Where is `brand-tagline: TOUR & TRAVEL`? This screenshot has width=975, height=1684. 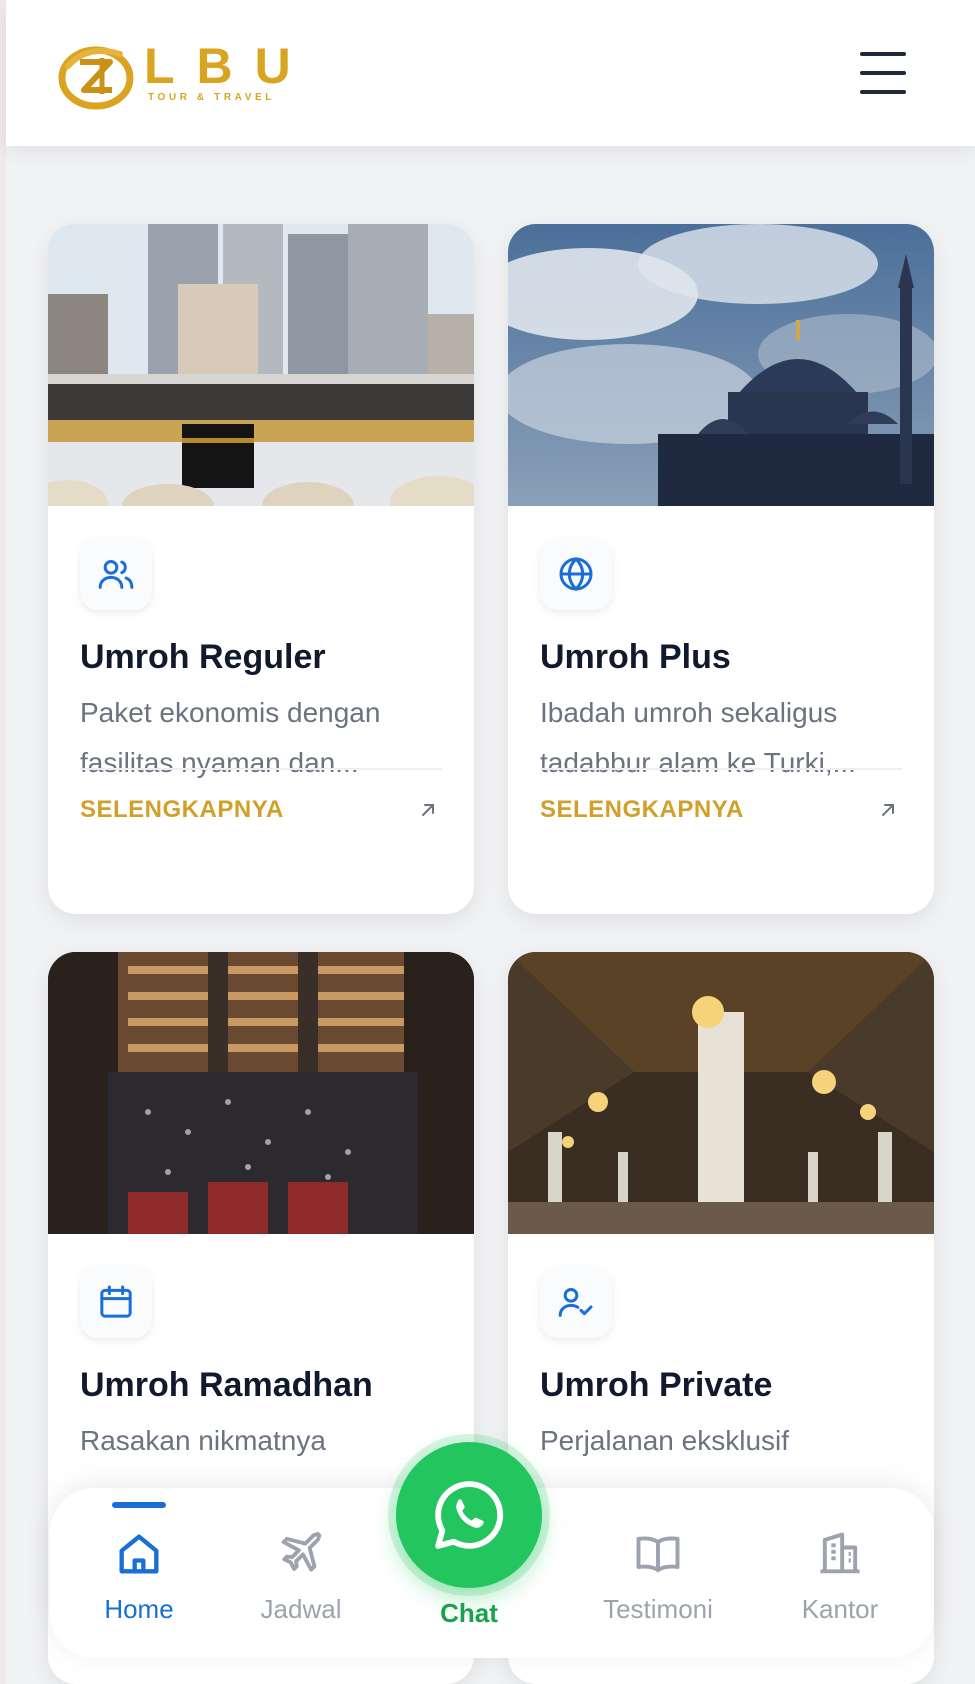
brand-tagline: TOUR & TRAVEL is located at coordinates (211, 97).